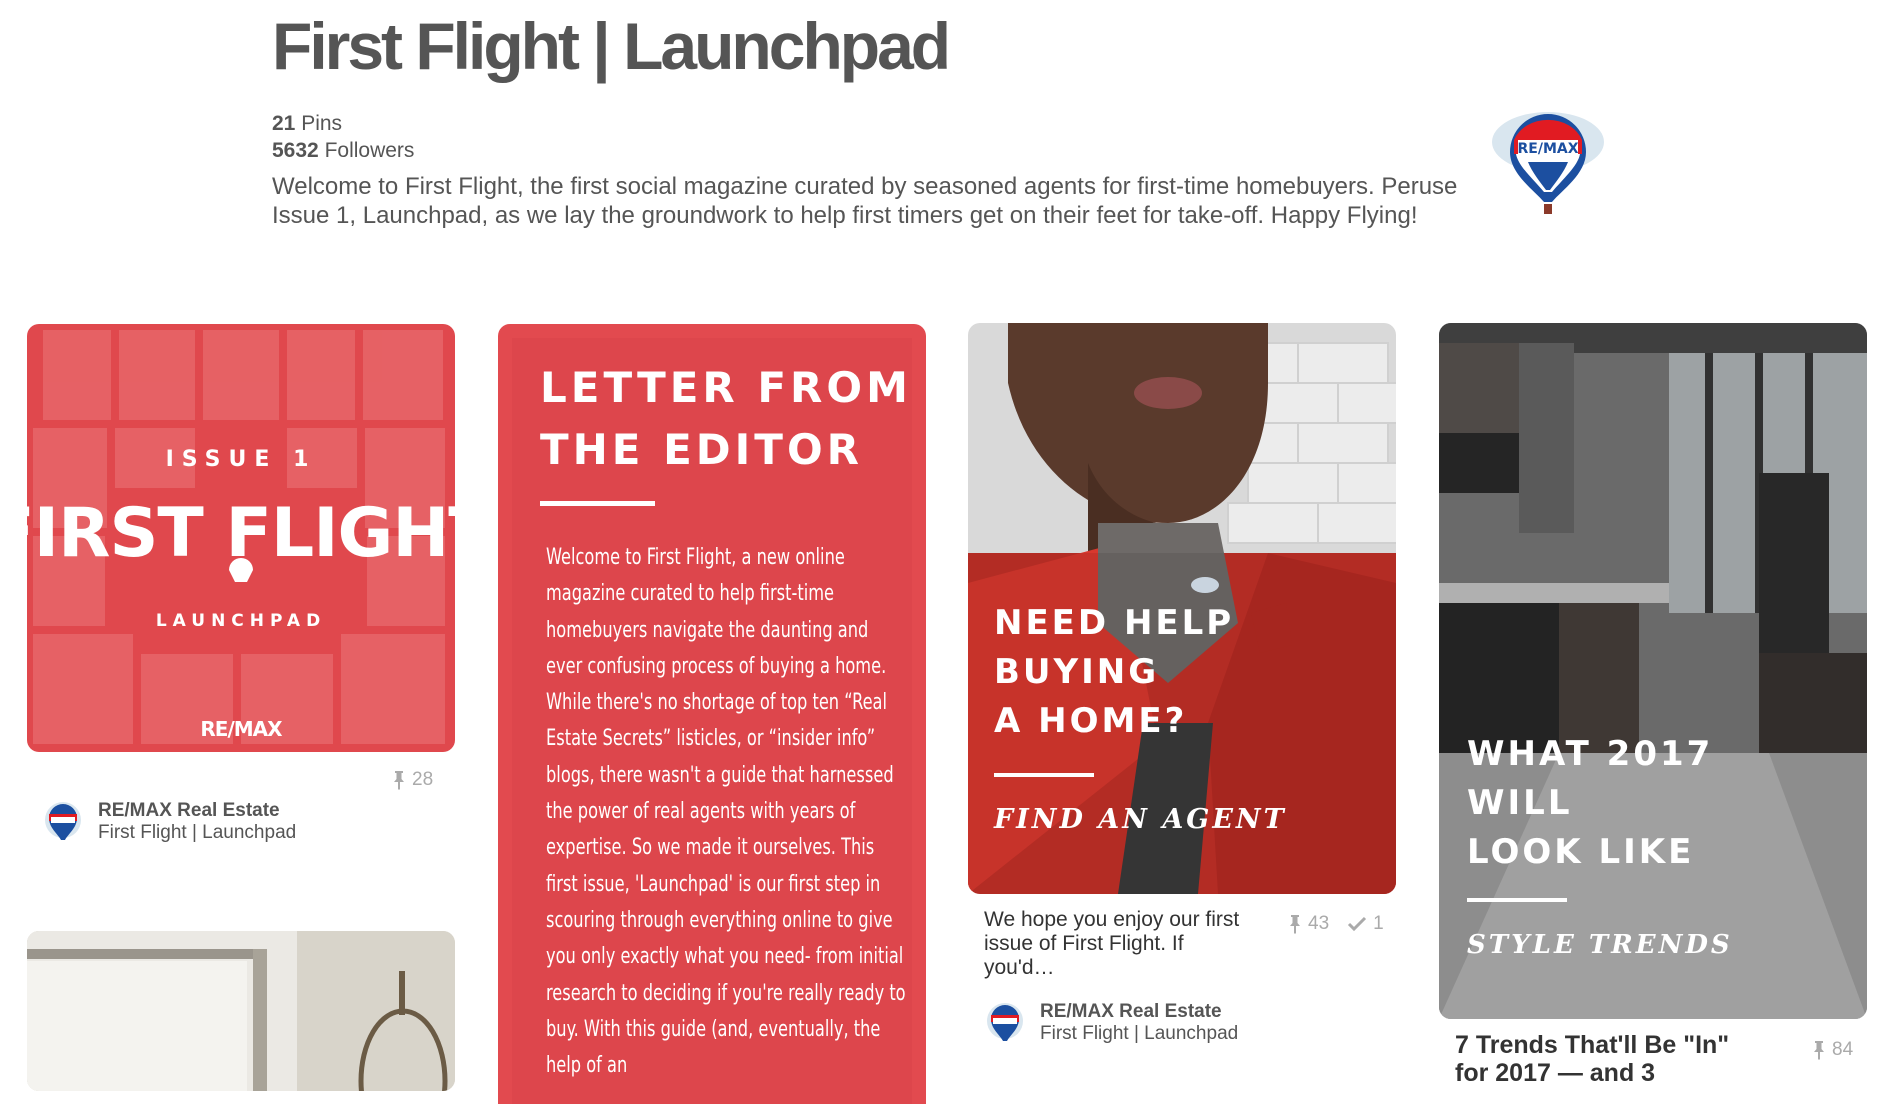  I want to click on letter-heading: LETTER FROM THE EDITOR, so click(726, 434).